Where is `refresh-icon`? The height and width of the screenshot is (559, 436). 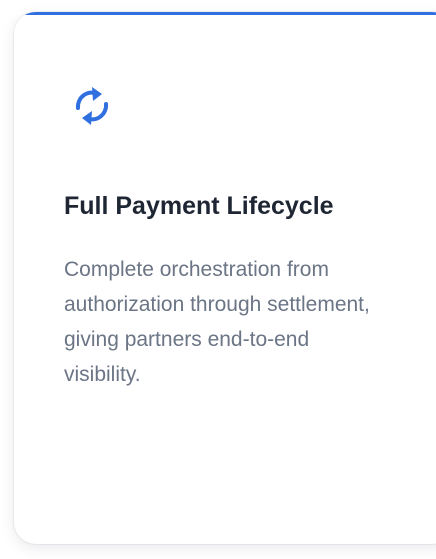 refresh-icon is located at coordinates (92, 106).